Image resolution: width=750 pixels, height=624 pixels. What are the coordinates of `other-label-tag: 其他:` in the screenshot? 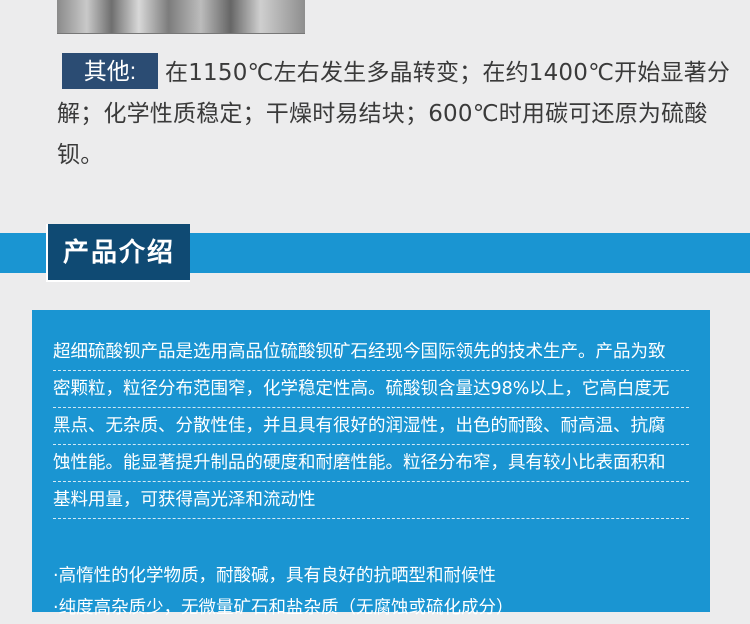 It's located at (110, 71).